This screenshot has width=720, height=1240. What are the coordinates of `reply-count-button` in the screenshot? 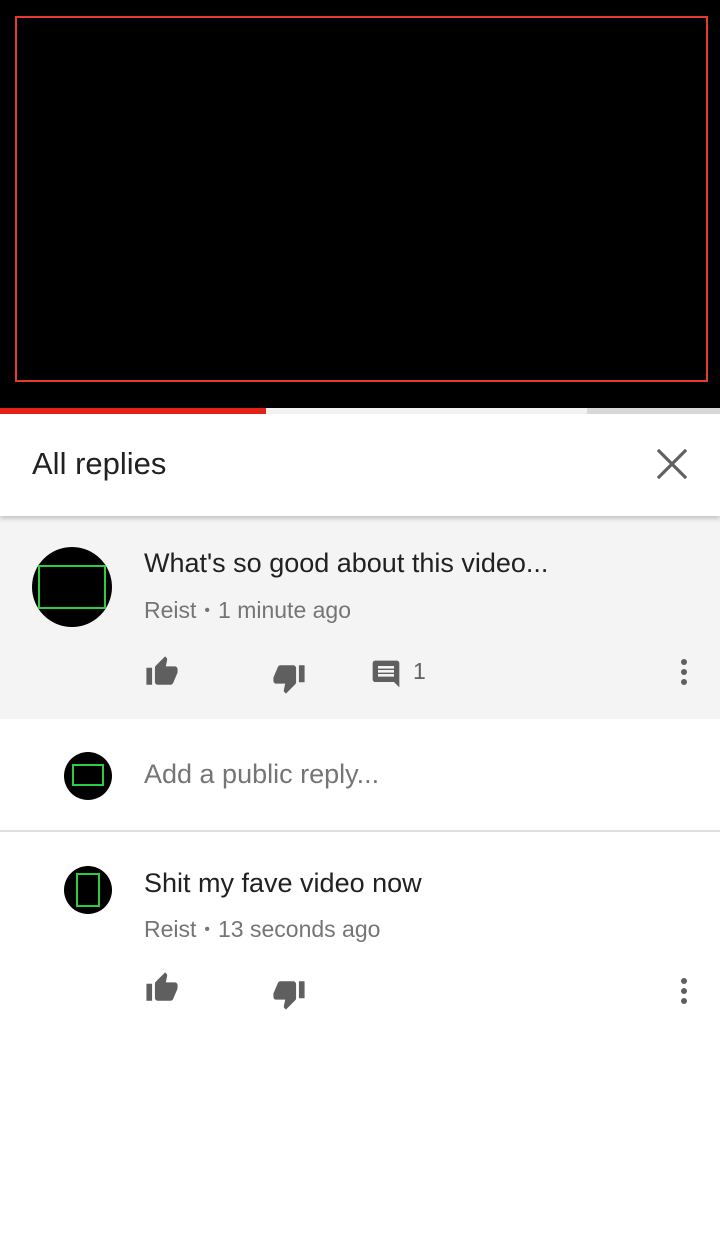 It's located at (386, 674).